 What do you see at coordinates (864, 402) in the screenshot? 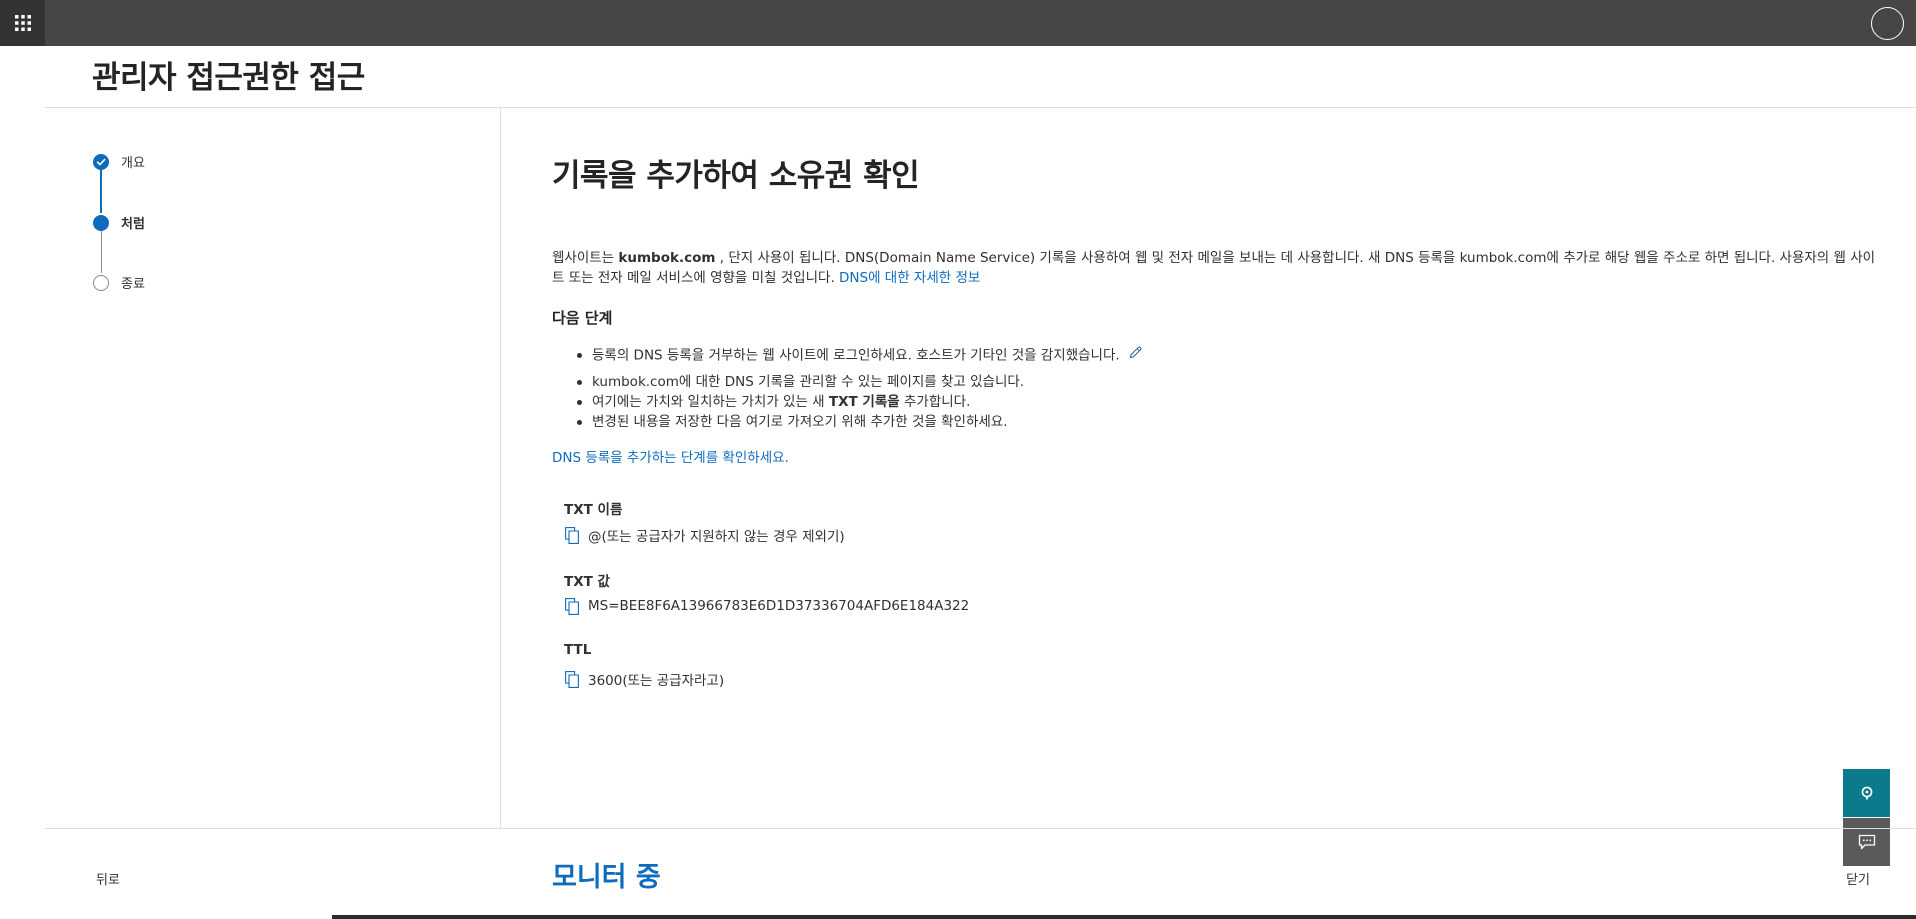
I see `list-item-bold: TXT 기록을` at bounding box center [864, 402].